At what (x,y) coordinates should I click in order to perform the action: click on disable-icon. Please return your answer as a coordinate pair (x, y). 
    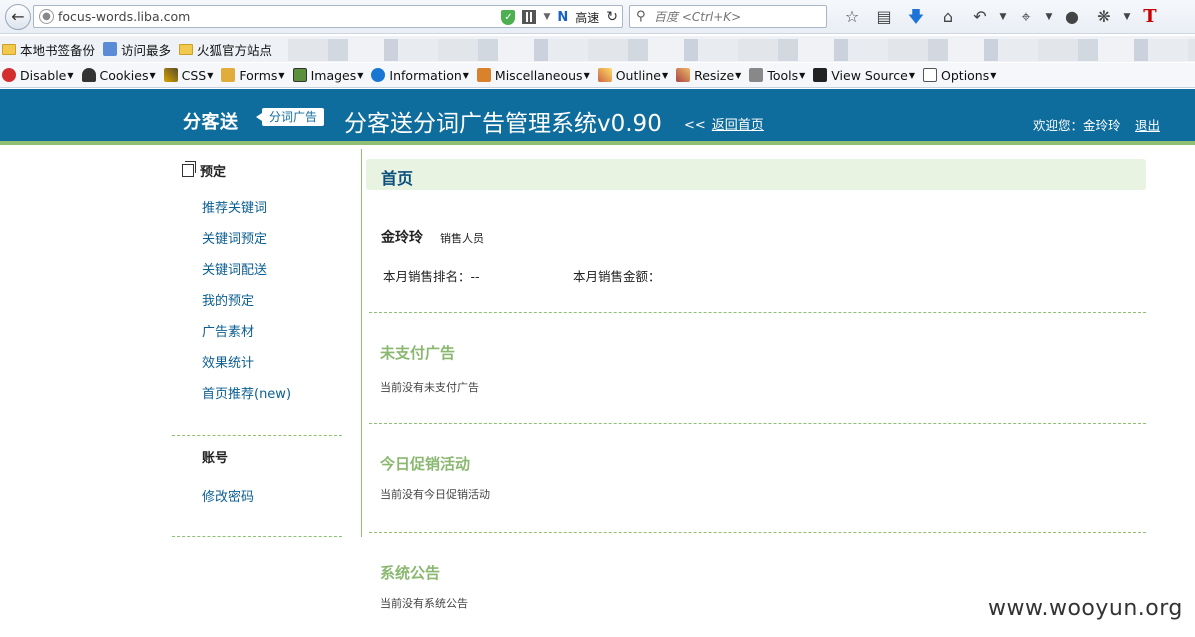
    Looking at the image, I should click on (9, 75).